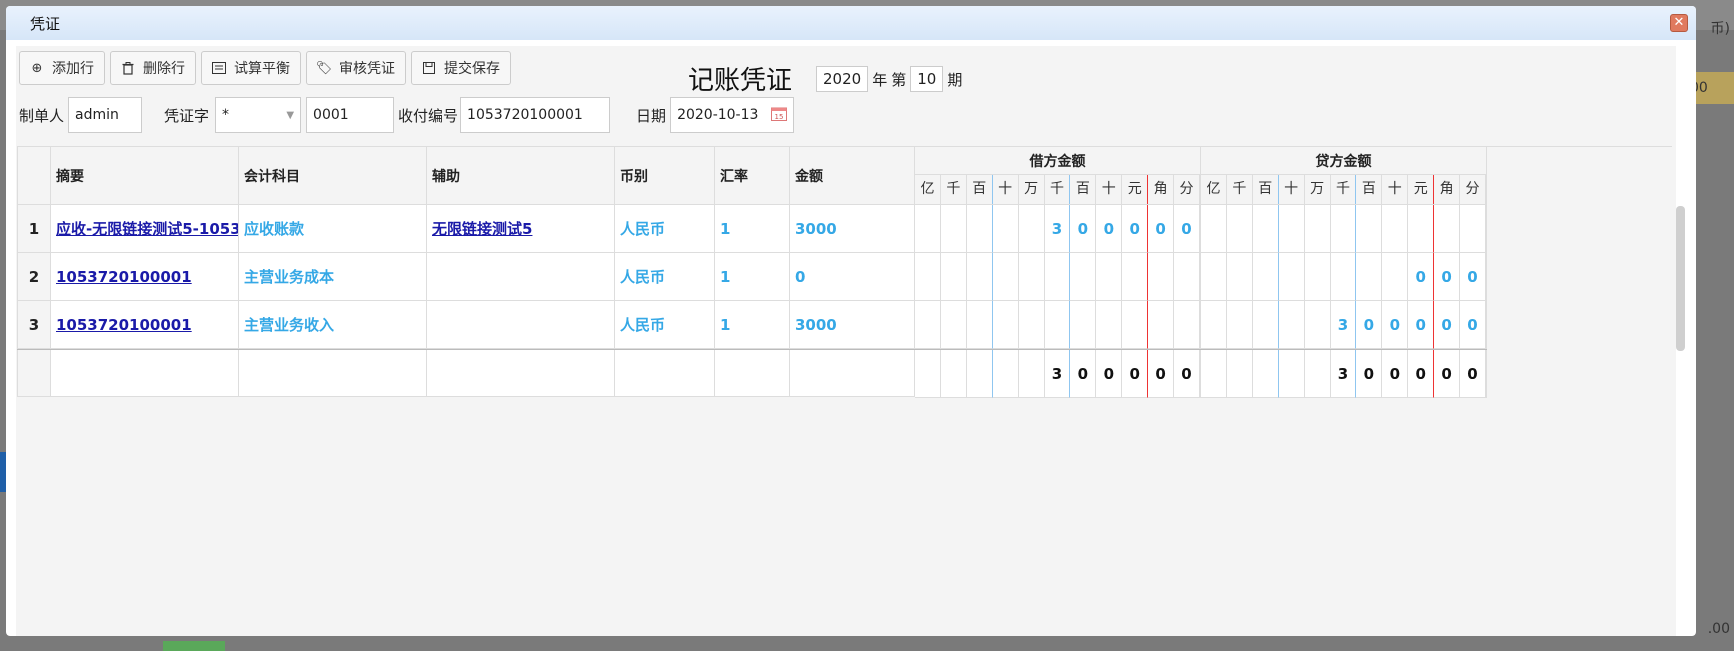 The height and width of the screenshot is (651, 1734). What do you see at coordinates (1680, 278) in the screenshot?
I see `vertical-scrollbar` at bounding box center [1680, 278].